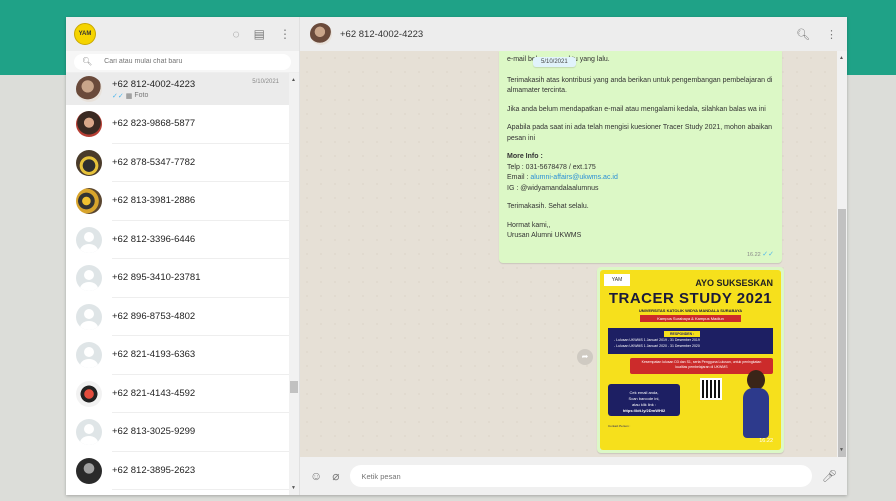 The width and height of the screenshot is (896, 501). Describe the element at coordinates (619, 426) in the screenshot. I see `poster-contact: Contact Person :` at that location.